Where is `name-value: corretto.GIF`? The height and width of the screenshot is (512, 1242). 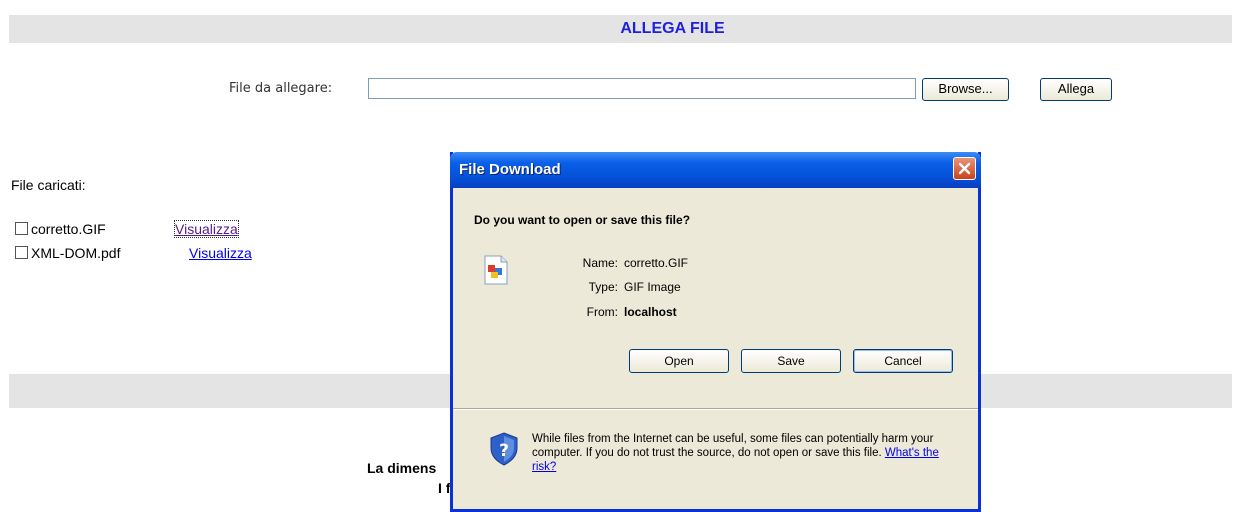 name-value: corretto.GIF is located at coordinates (656, 263).